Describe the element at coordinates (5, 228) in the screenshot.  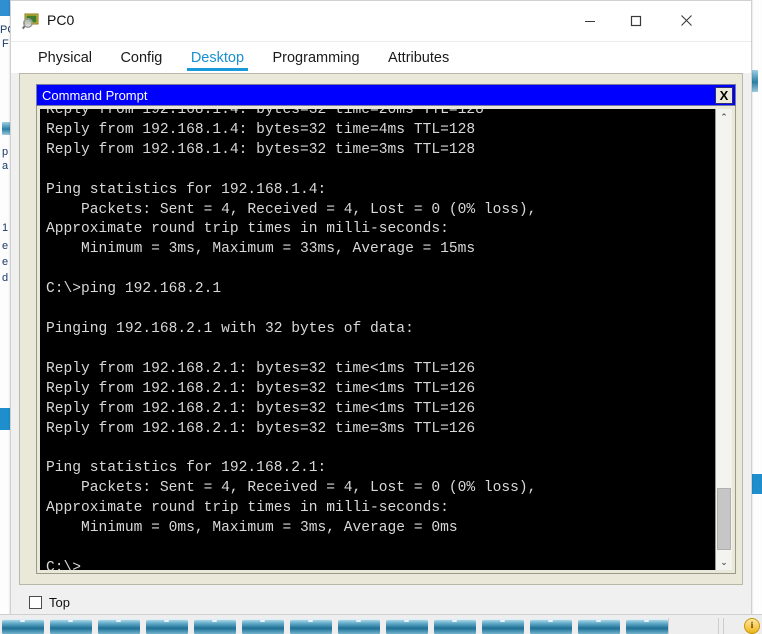
I see `bg-left-fragment-4: 1` at that location.